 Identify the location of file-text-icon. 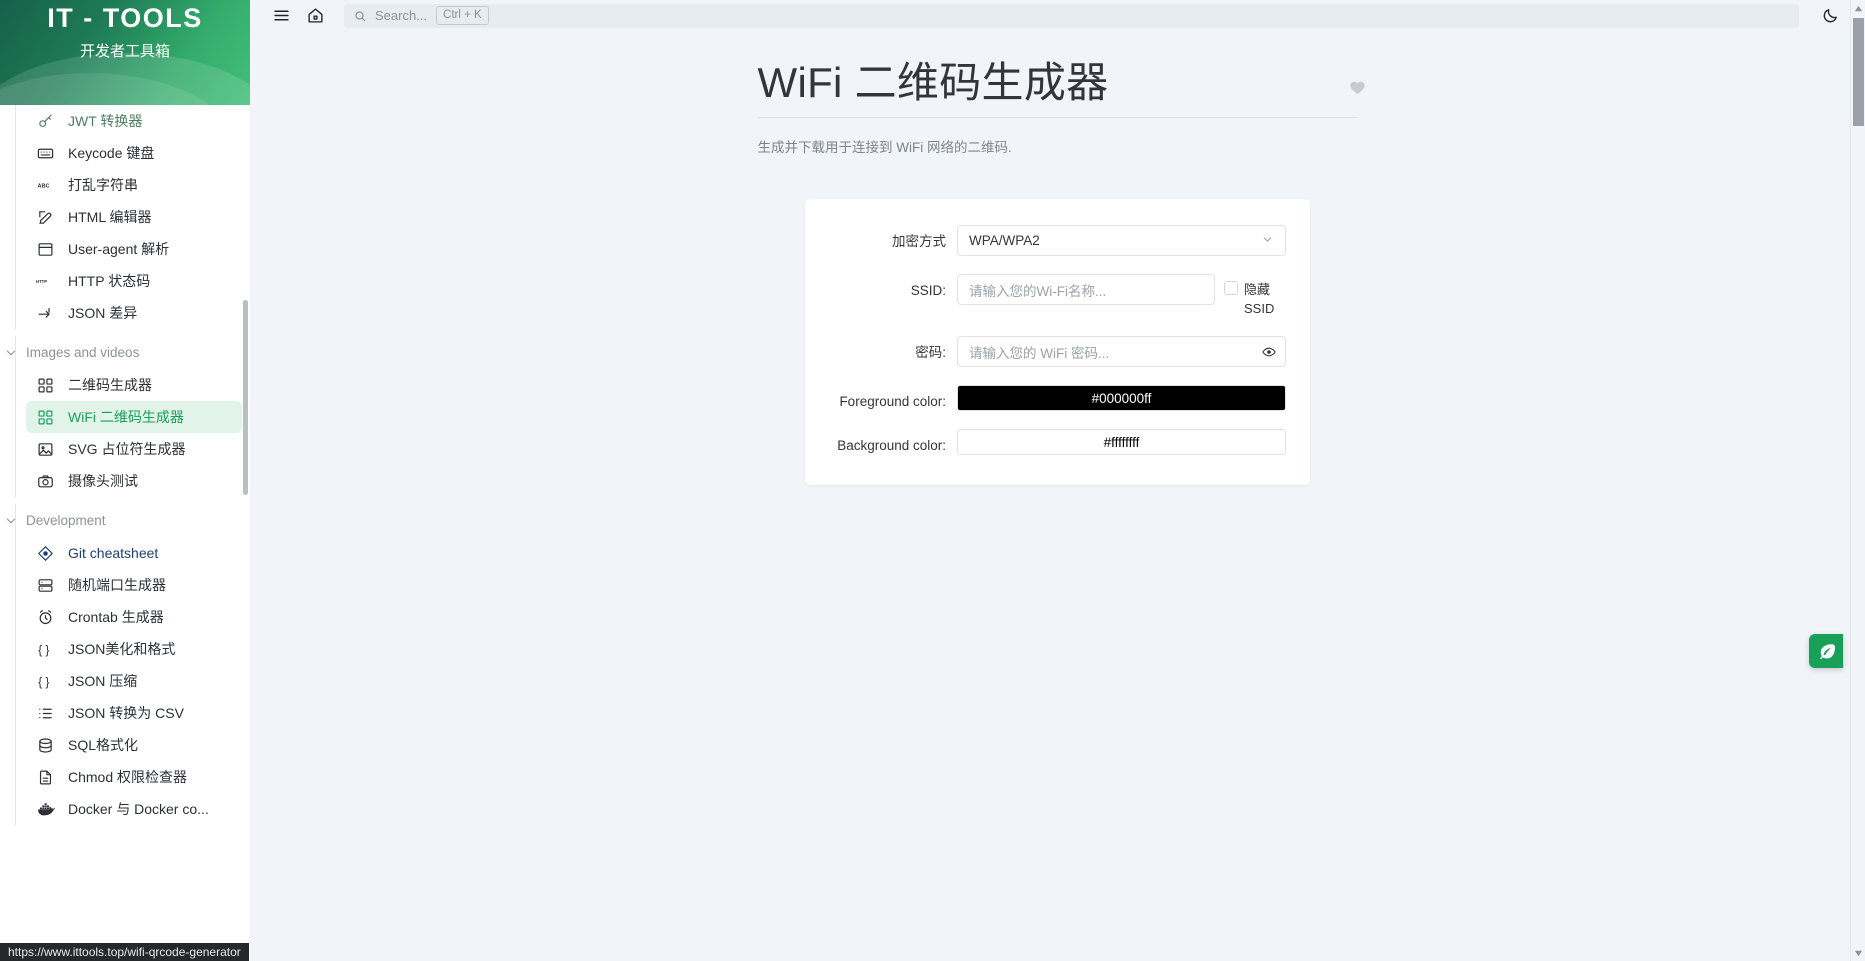
(45, 777).